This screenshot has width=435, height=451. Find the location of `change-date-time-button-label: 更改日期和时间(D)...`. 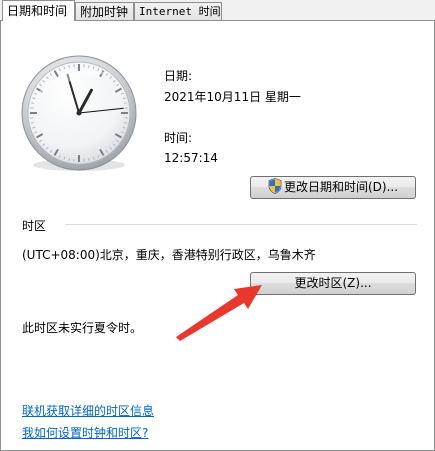

change-date-time-button-label: 更改日期和时间(D)... is located at coordinates (341, 187).